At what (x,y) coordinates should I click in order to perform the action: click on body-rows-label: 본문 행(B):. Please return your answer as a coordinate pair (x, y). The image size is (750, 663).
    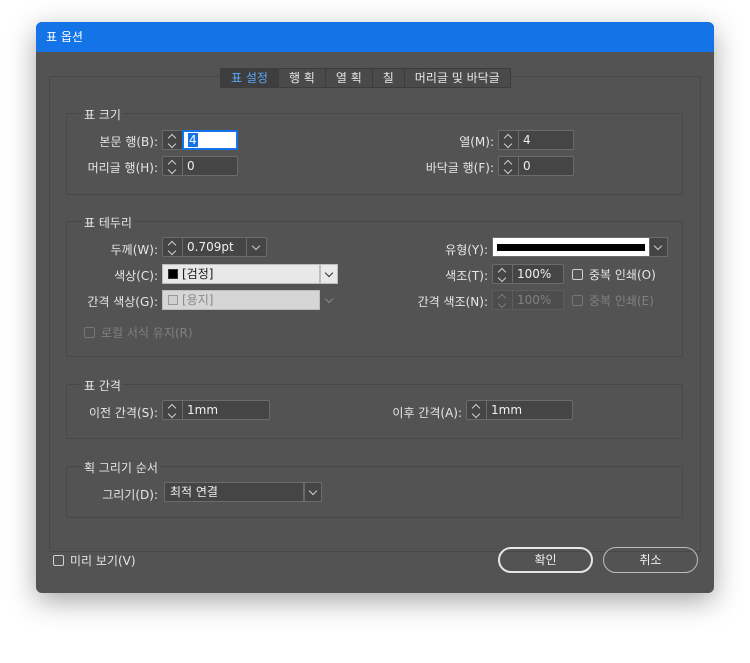
    Looking at the image, I should click on (128, 142).